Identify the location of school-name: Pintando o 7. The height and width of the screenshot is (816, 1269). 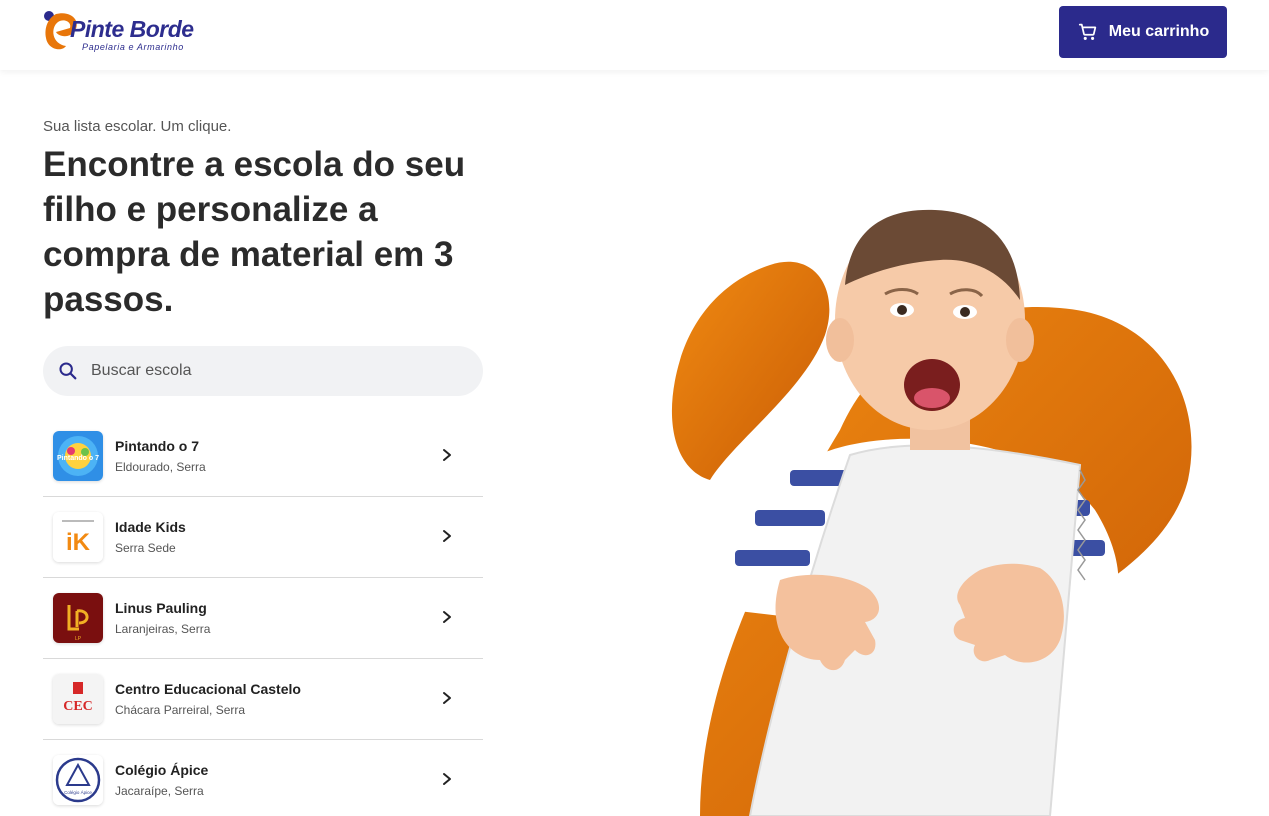
(157, 446).